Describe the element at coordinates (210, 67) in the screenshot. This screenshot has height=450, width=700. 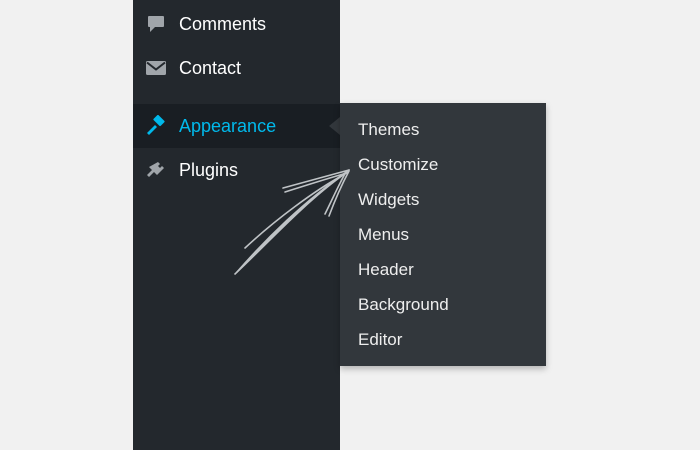
I see `sidebar-item-label: Contact` at that location.